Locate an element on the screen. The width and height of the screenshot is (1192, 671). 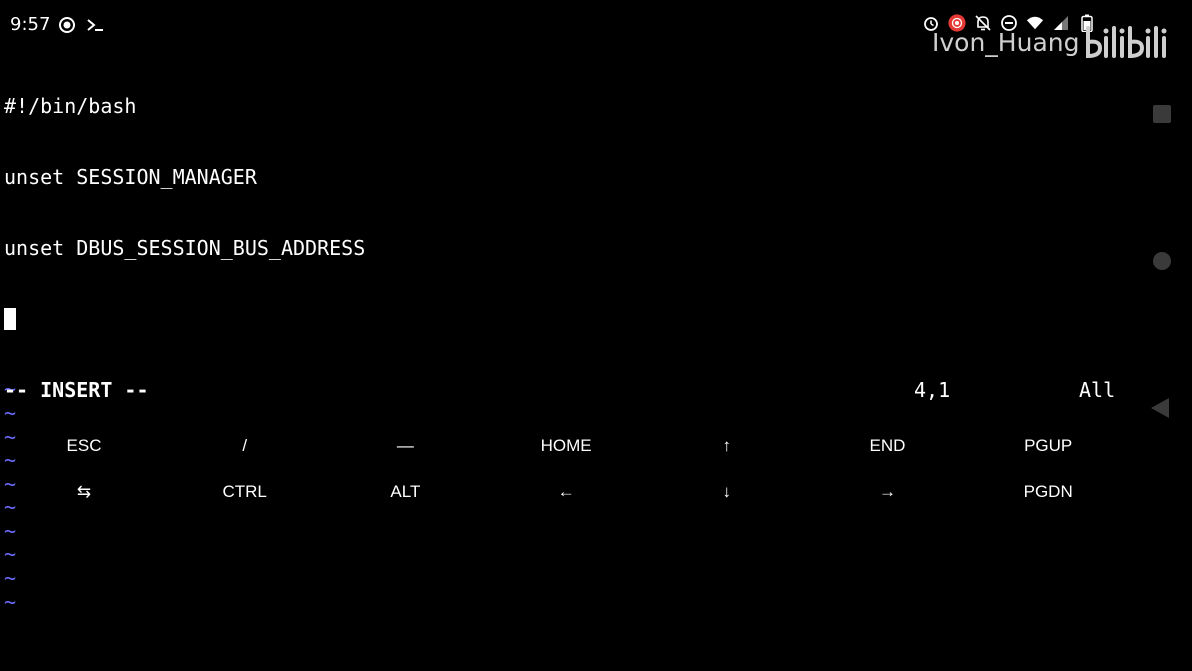
key-row2-2: ALT is located at coordinates (405, 492).